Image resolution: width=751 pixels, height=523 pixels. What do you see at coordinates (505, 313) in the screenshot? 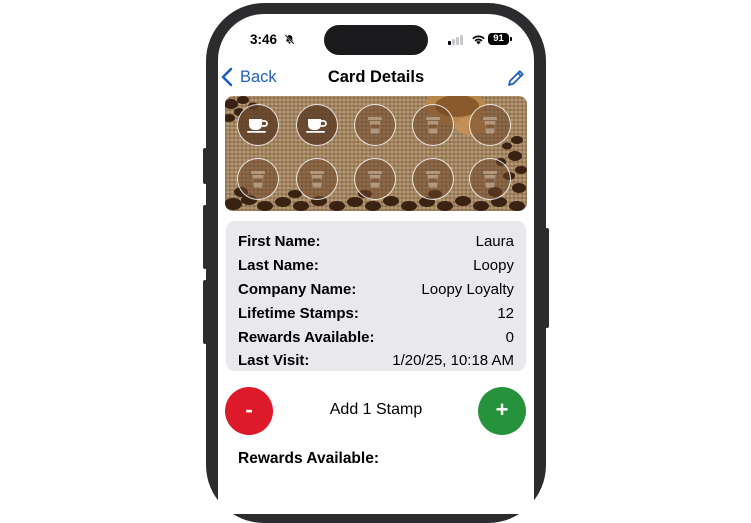
I see `detail-value: 12` at bounding box center [505, 313].